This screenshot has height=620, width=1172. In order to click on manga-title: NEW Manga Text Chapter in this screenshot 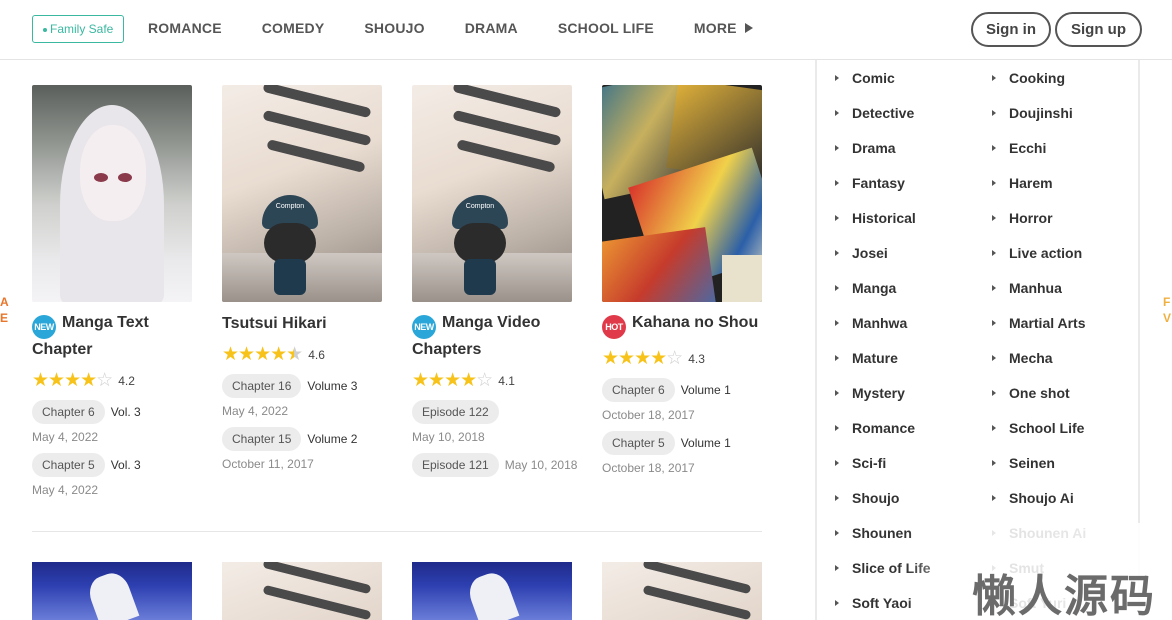, I will do `click(112, 336)`.